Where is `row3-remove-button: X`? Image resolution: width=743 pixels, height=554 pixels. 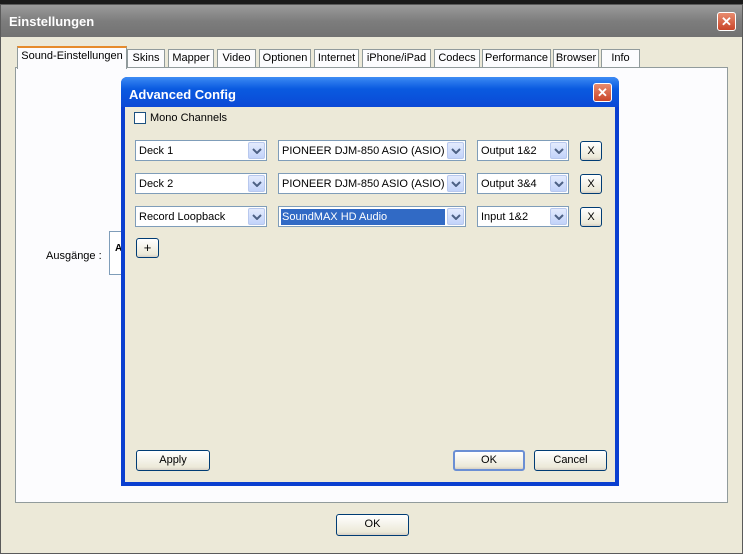 row3-remove-button: X is located at coordinates (591, 217).